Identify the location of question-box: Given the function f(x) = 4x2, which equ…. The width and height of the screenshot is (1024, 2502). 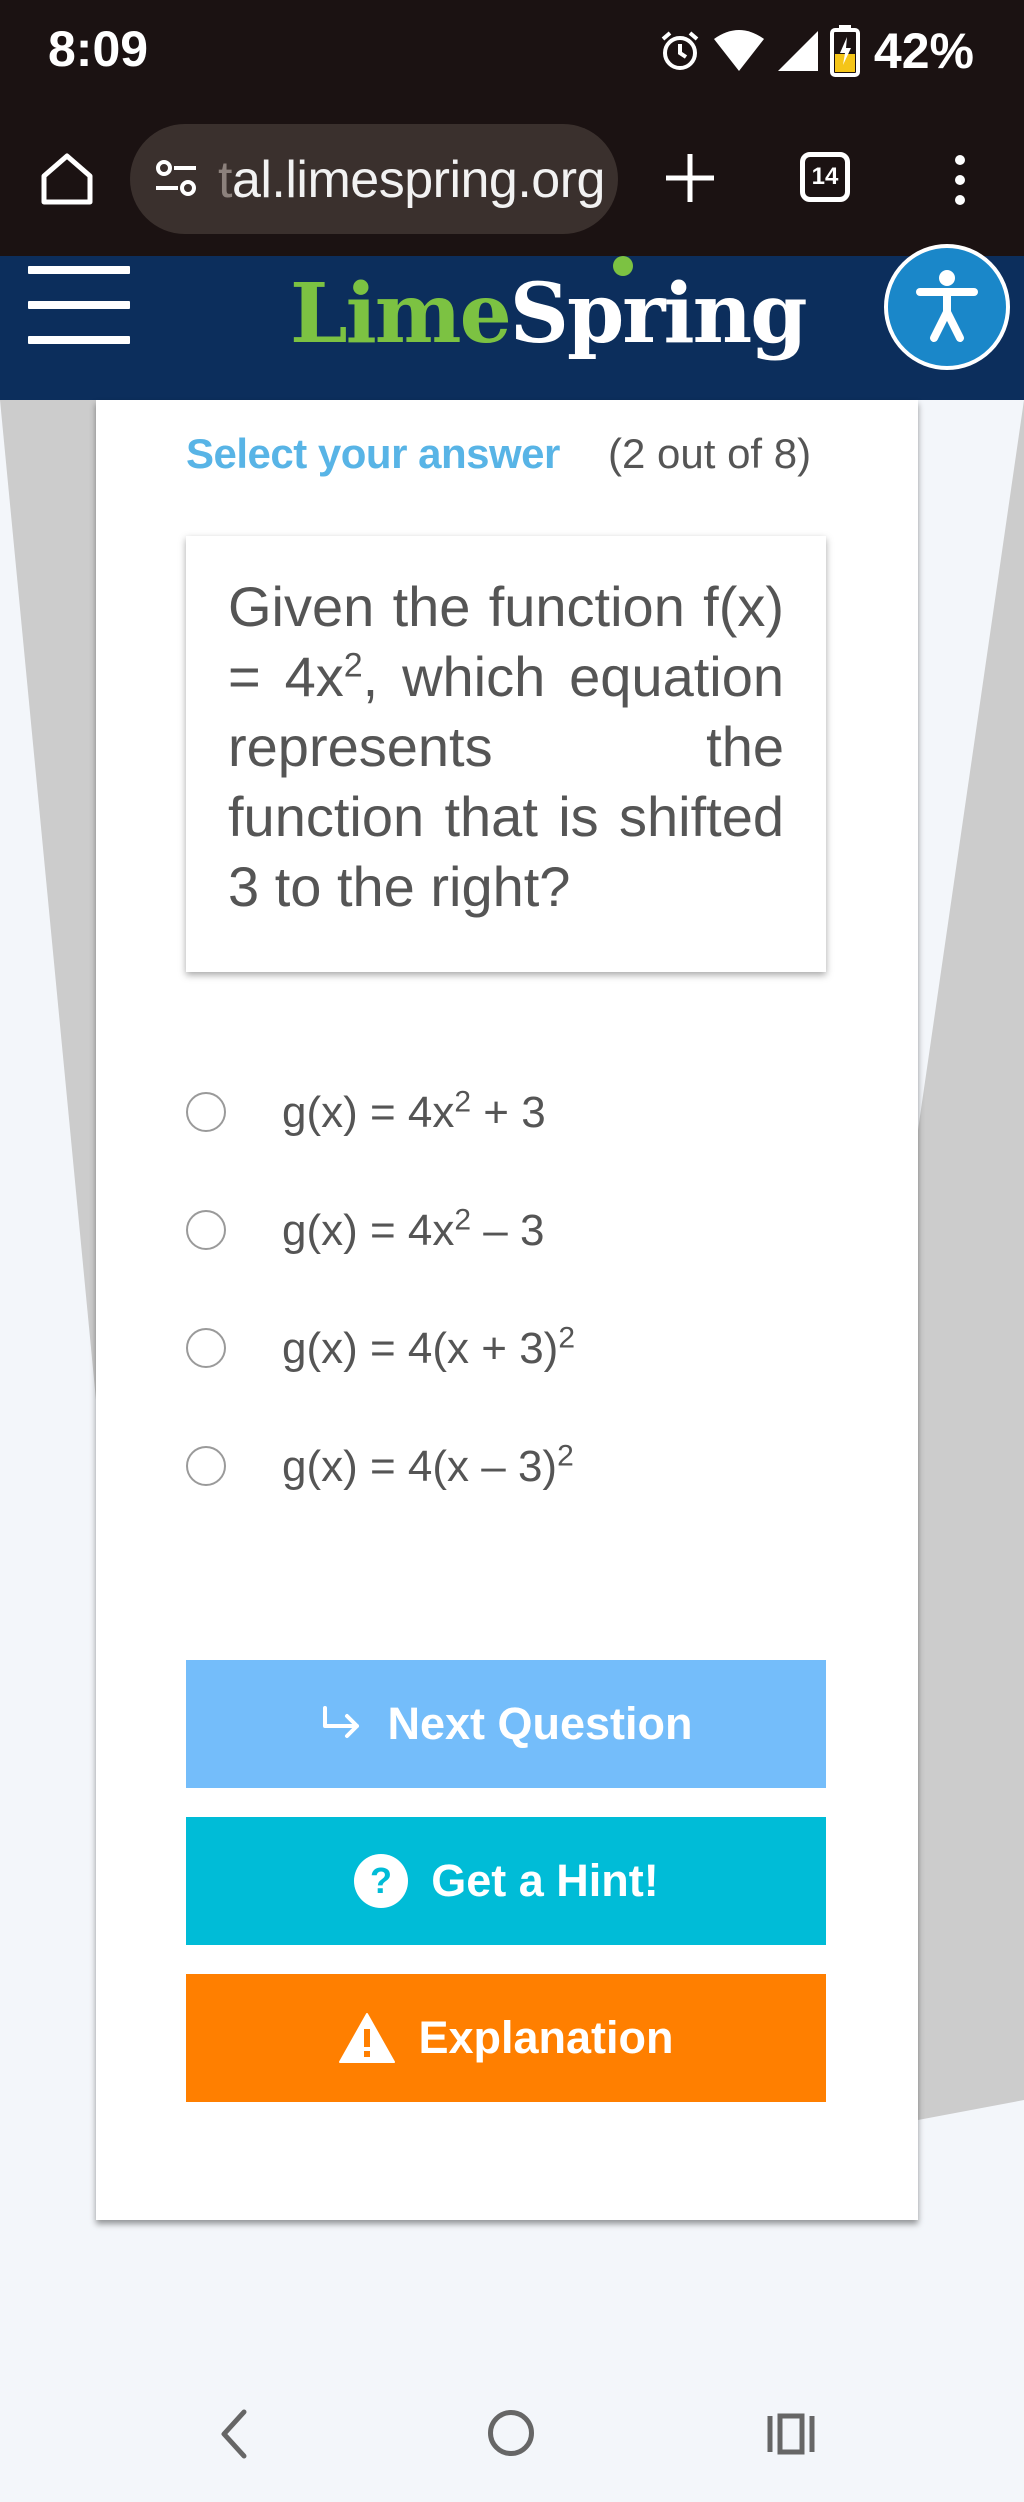
(506, 754).